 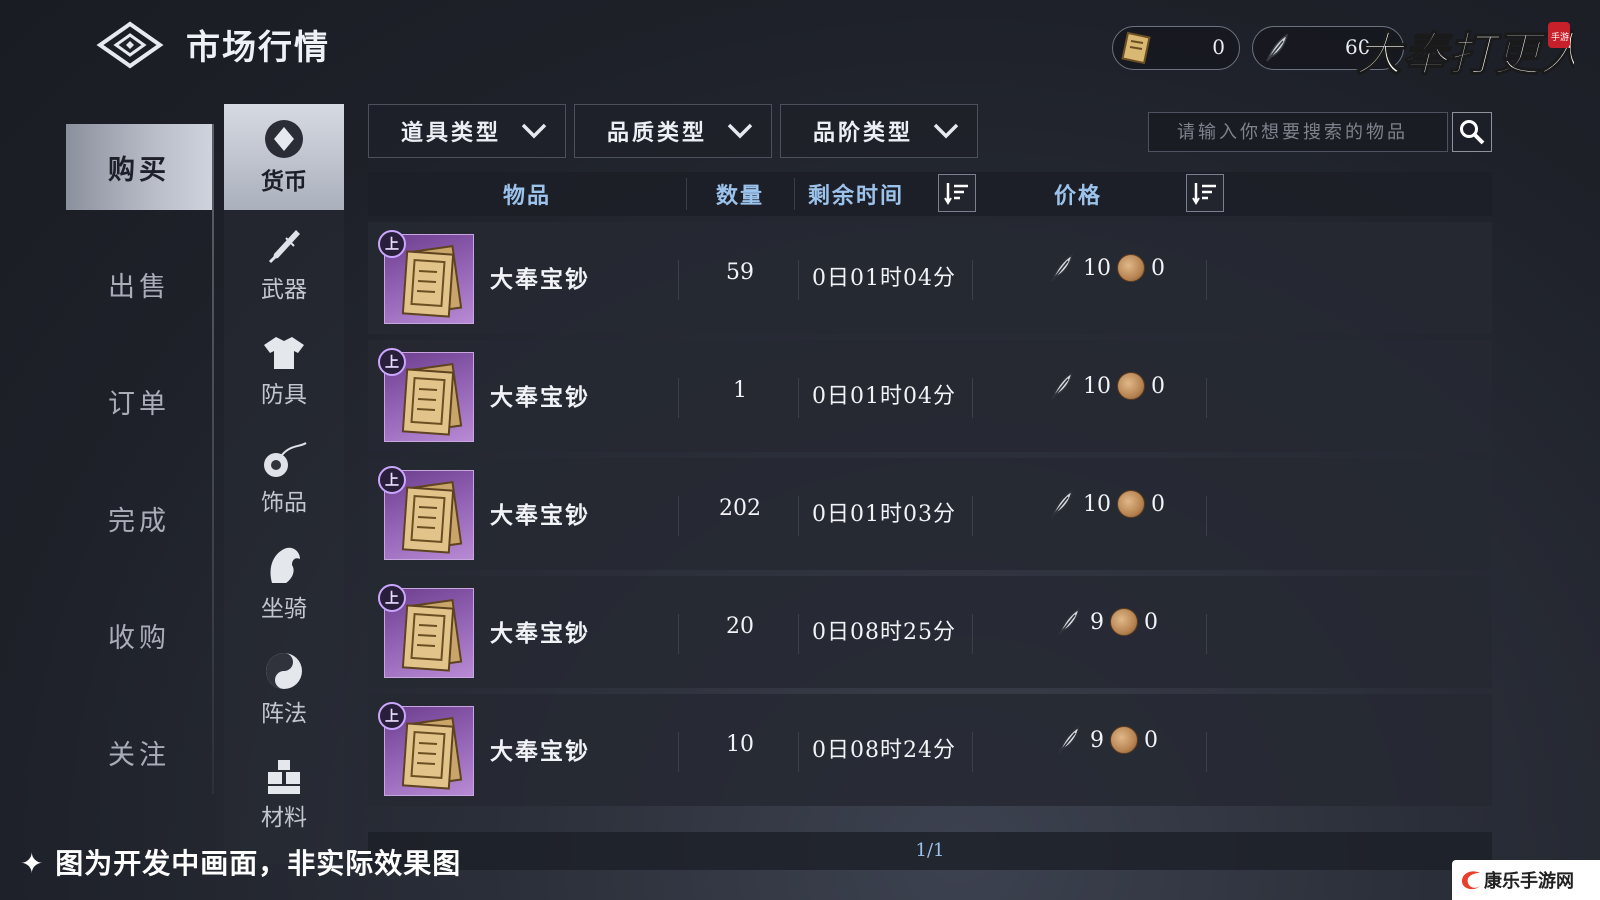 What do you see at coordinates (863, 133) in the screenshot?
I see `filter-label: 品阶类型` at bounding box center [863, 133].